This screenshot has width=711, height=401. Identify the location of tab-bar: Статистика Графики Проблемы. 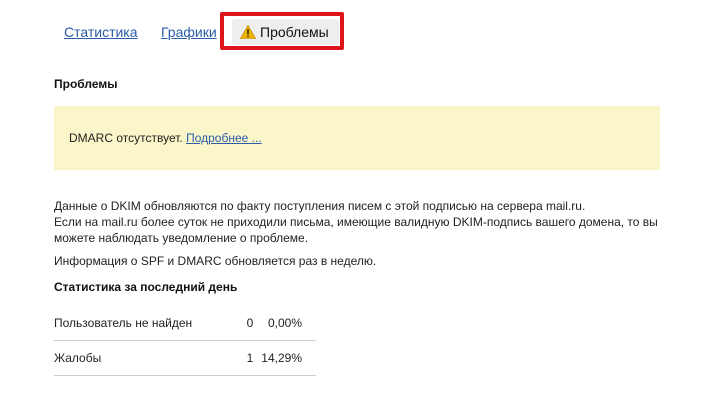
(355, 30).